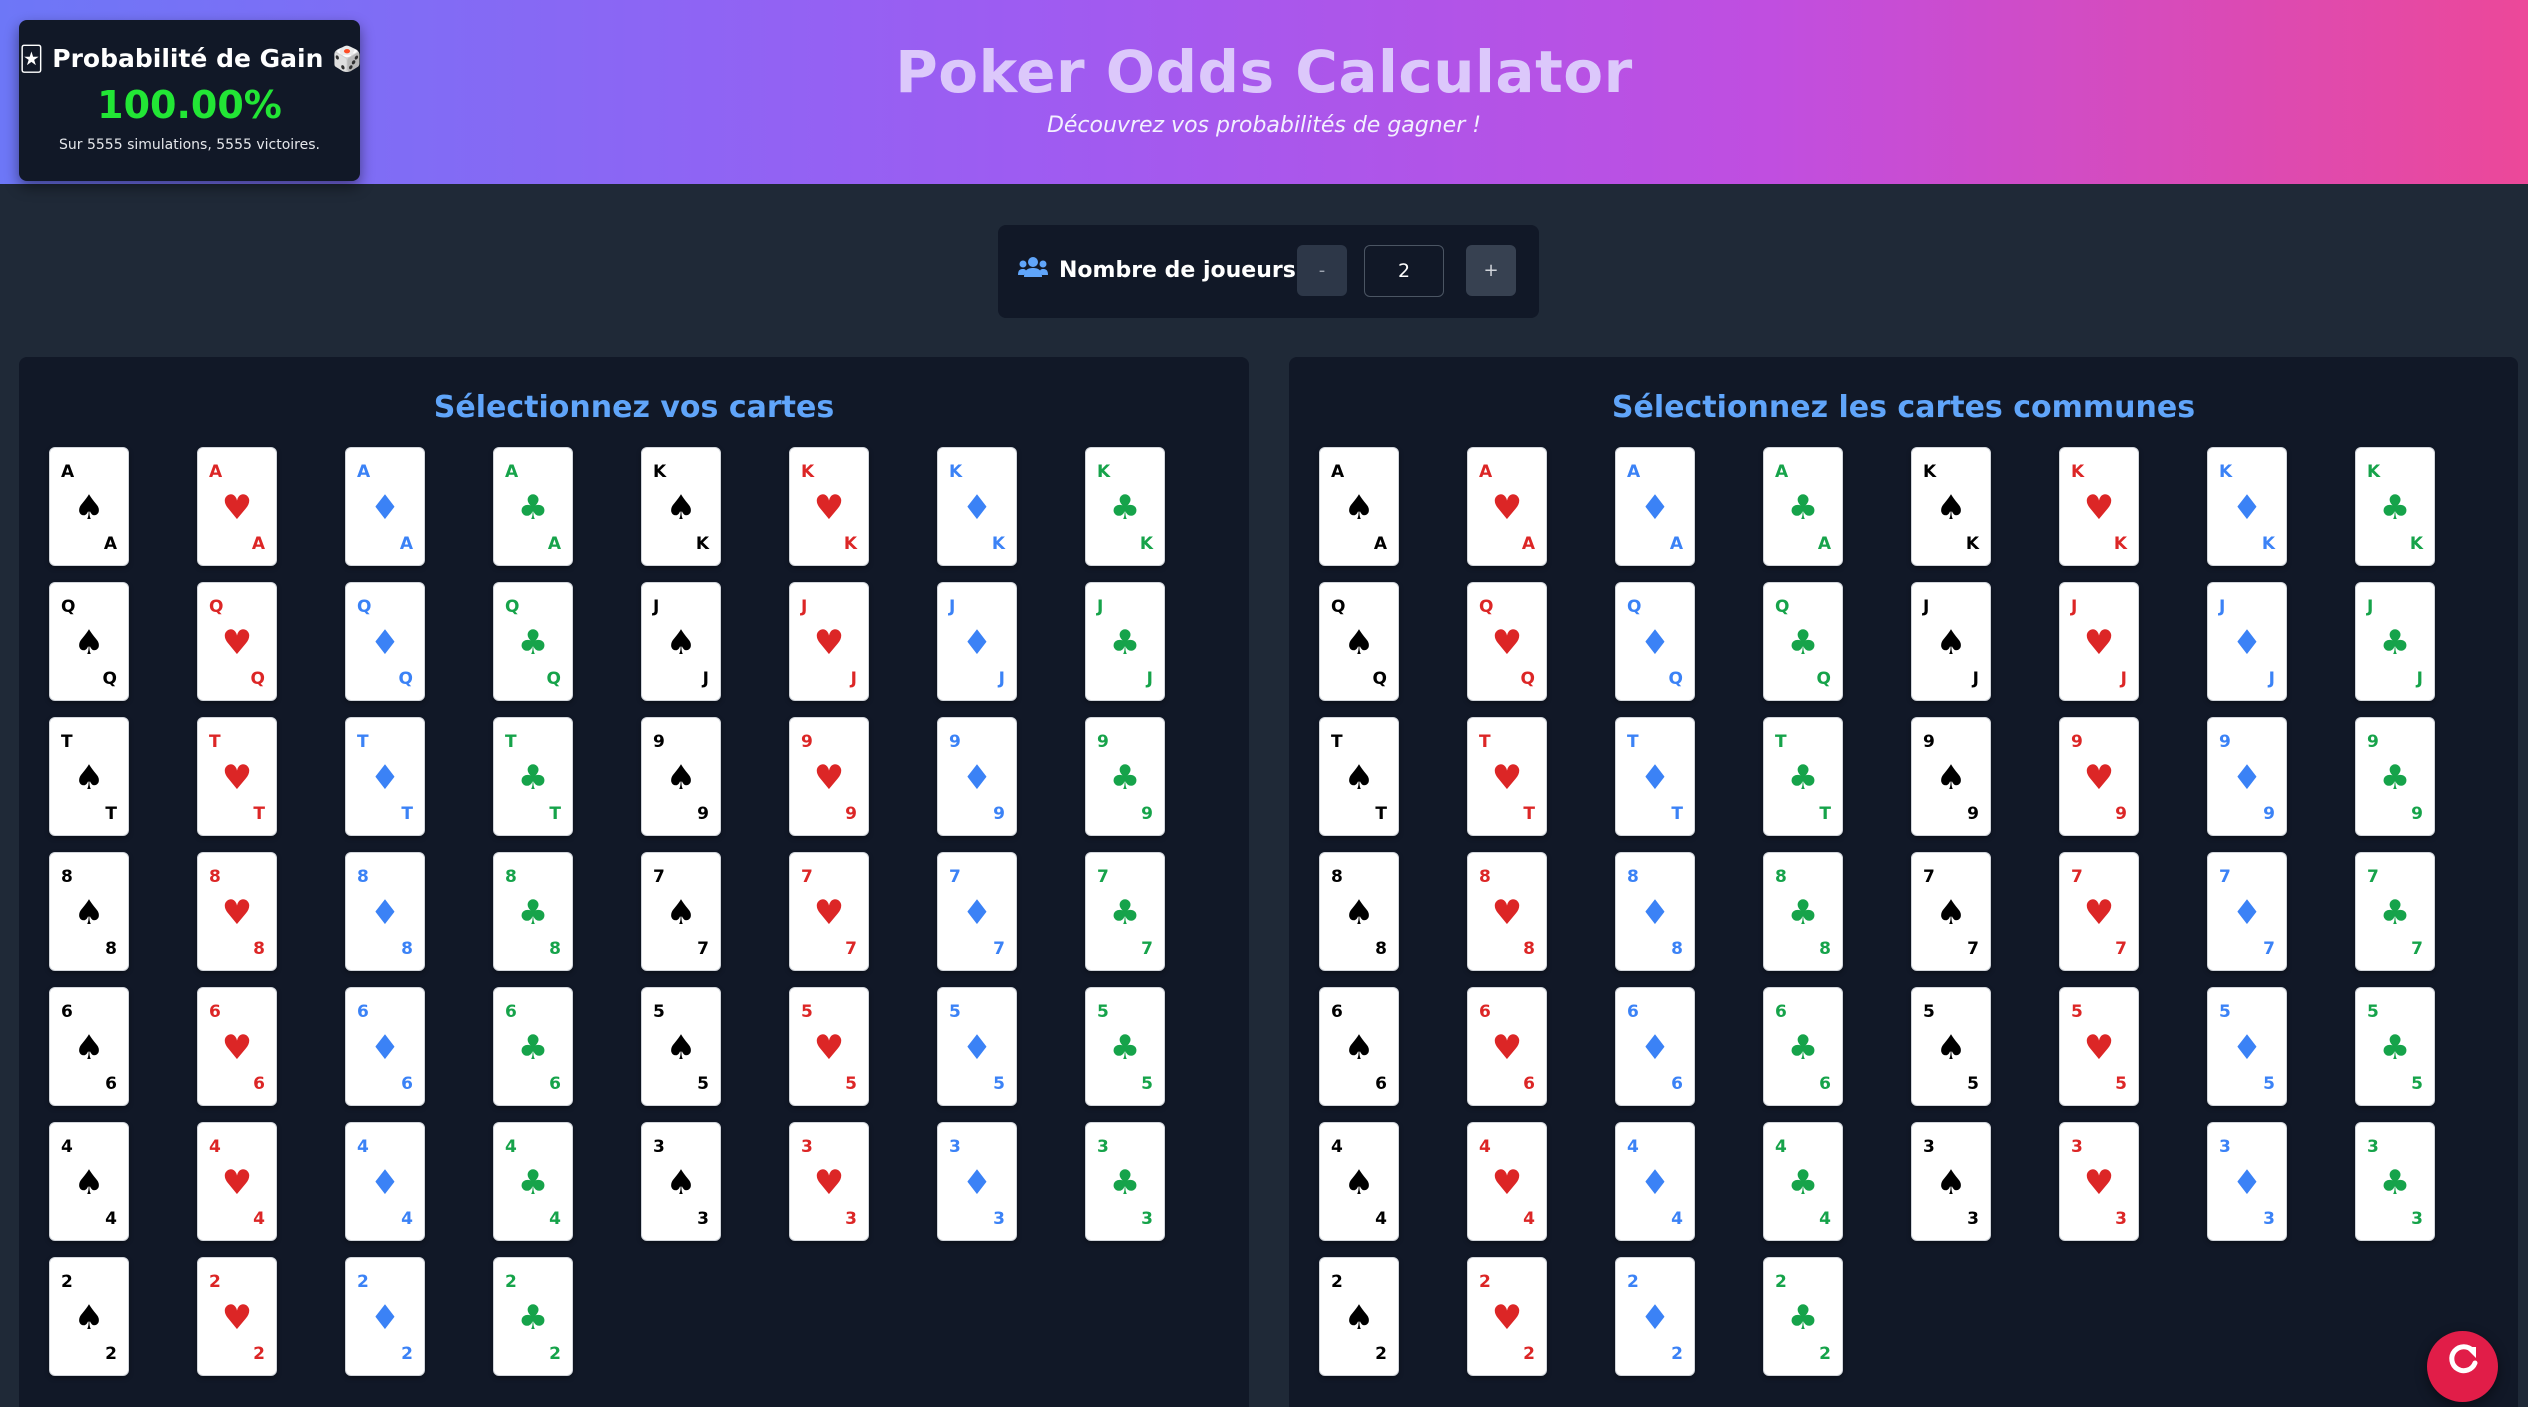  I want to click on board-card-4-diamond: 4 ♦ 4, so click(1655, 1181).